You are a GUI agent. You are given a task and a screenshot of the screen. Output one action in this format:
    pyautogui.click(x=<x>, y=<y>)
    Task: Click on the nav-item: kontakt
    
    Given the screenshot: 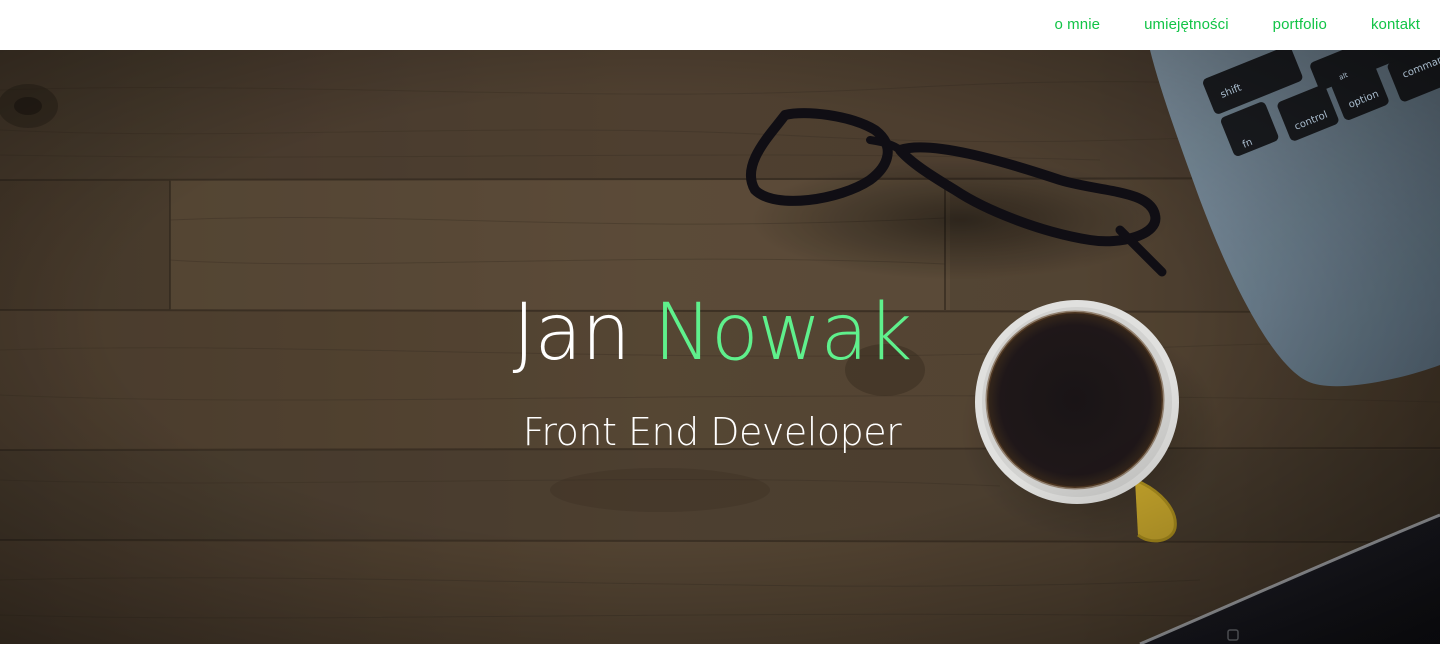 What is the action you would take?
    pyautogui.click(x=1395, y=25)
    